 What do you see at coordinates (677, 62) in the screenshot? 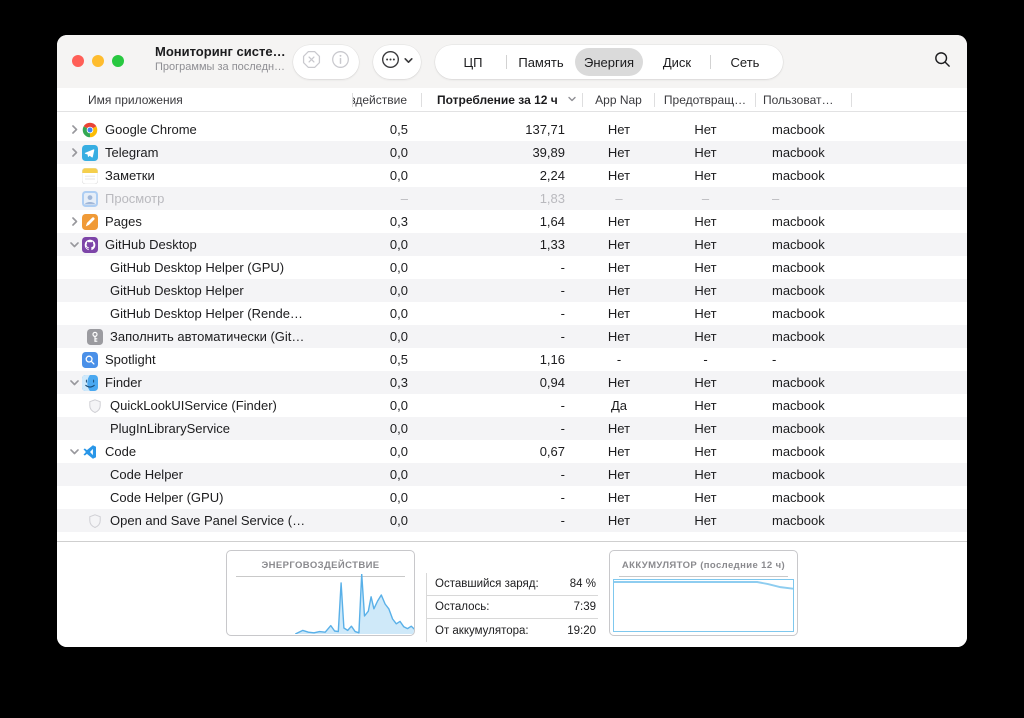
I see `tab-диск: Диск` at bounding box center [677, 62].